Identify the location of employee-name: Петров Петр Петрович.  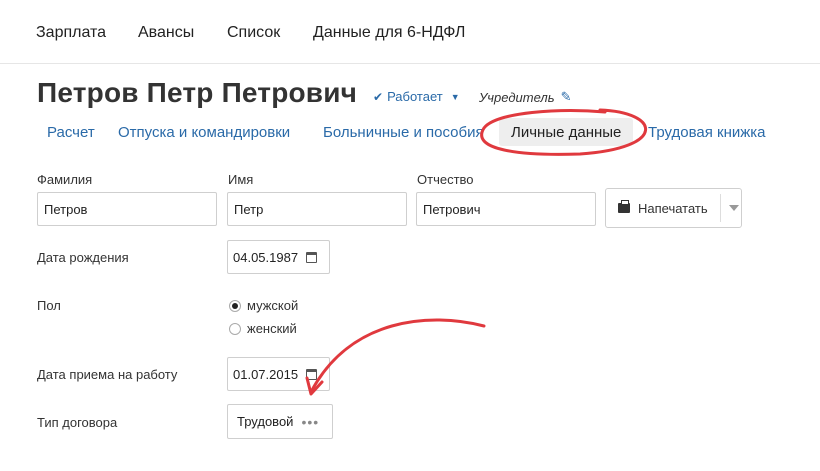
(197, 92).